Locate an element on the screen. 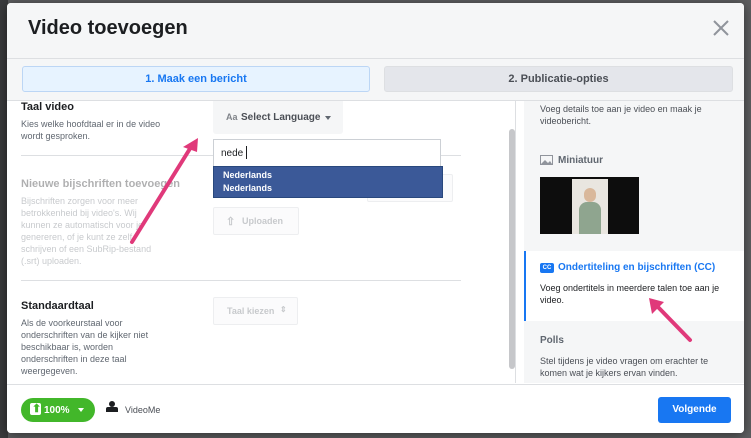 This screenshot has width=751, height=438. tab-create-post: 1. Maak een bericht is located at coordinates (196, 79).